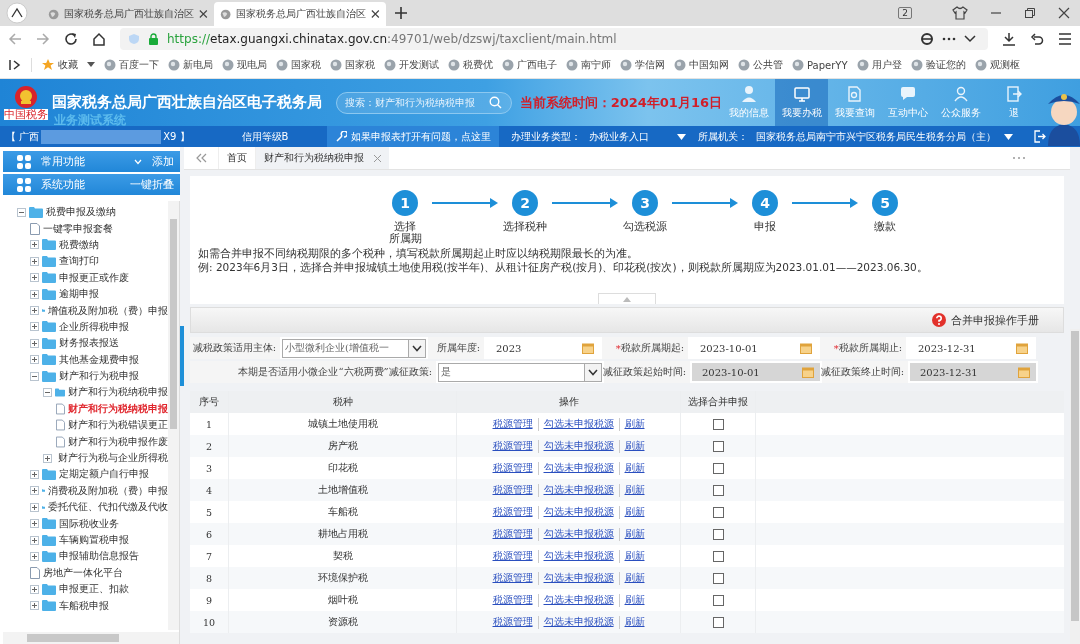  What do you see at coordinates (202, 158) in the screenshot?
I see `double-chevron-icon` at bounding box center [202, 158].